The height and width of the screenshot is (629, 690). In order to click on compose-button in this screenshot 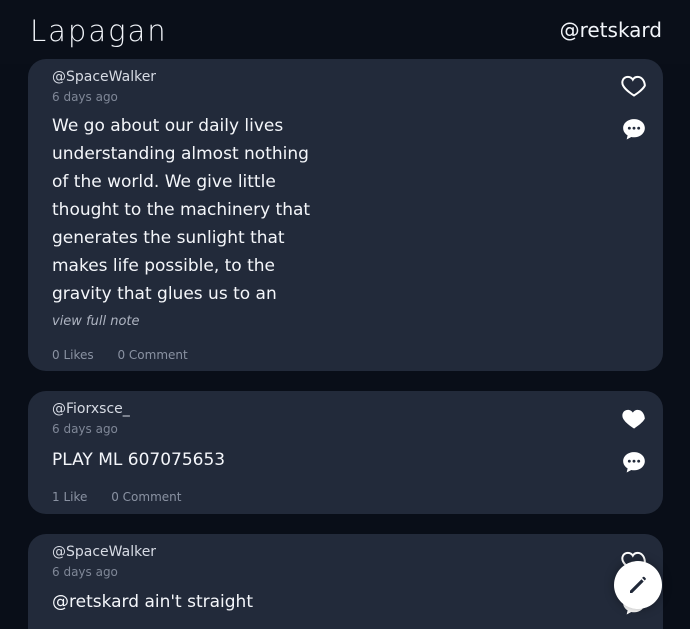, I will do `click(638, 585)`.